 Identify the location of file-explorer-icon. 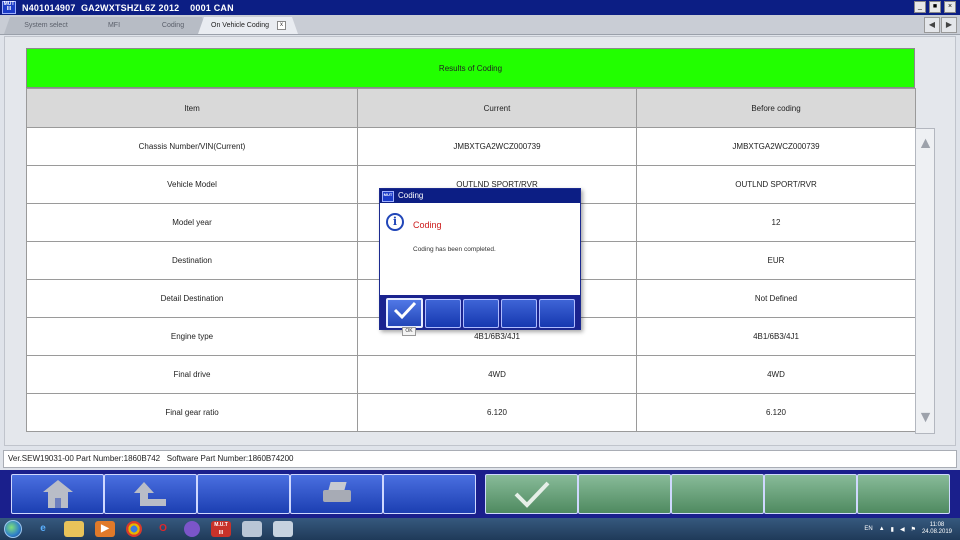
(74, 529).